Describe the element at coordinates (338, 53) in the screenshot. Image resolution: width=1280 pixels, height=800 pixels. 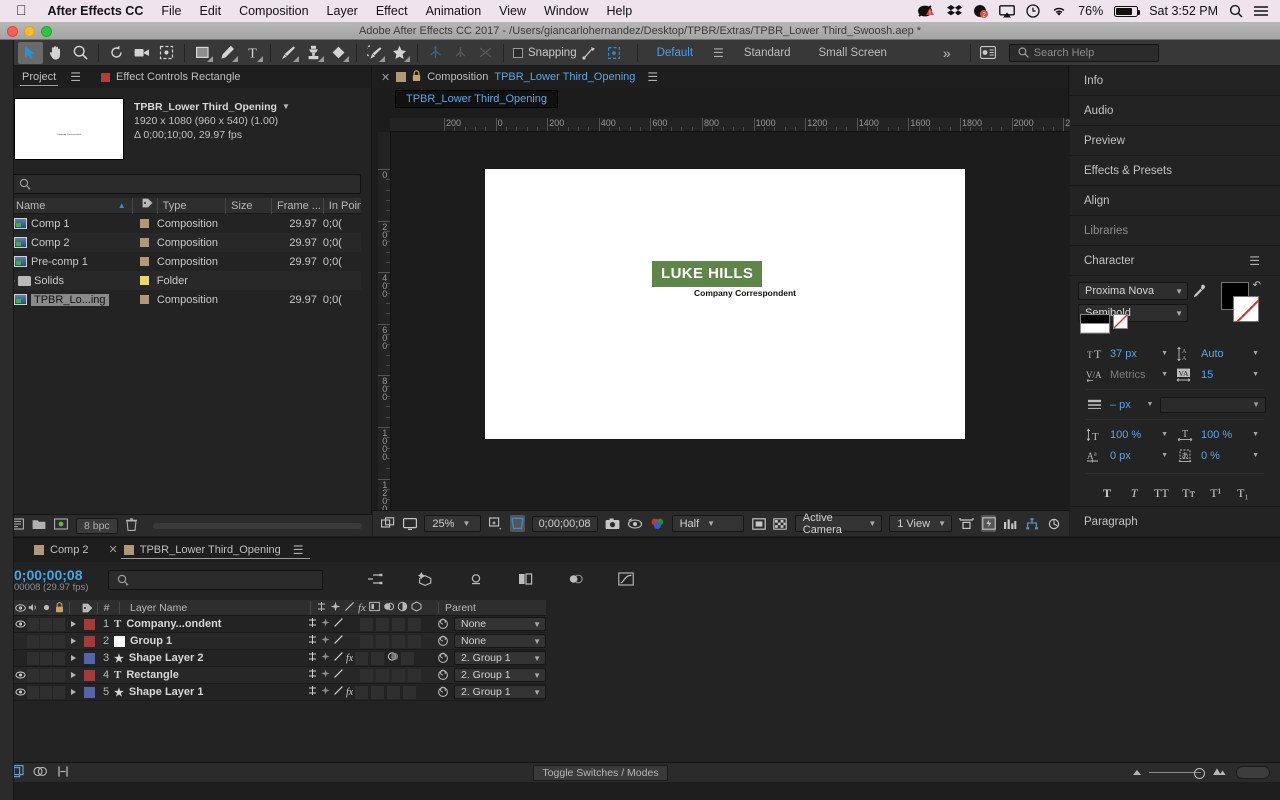
I see `eraser-tool` at that location.